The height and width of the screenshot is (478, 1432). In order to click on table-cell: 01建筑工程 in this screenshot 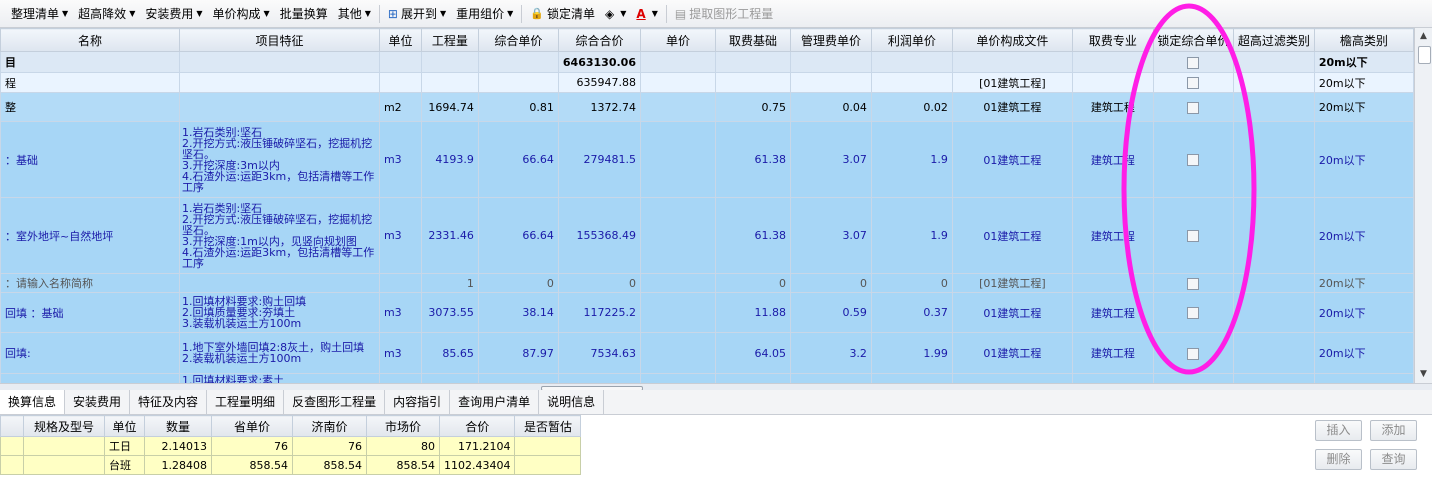, I will do `click(1012, 235)`.